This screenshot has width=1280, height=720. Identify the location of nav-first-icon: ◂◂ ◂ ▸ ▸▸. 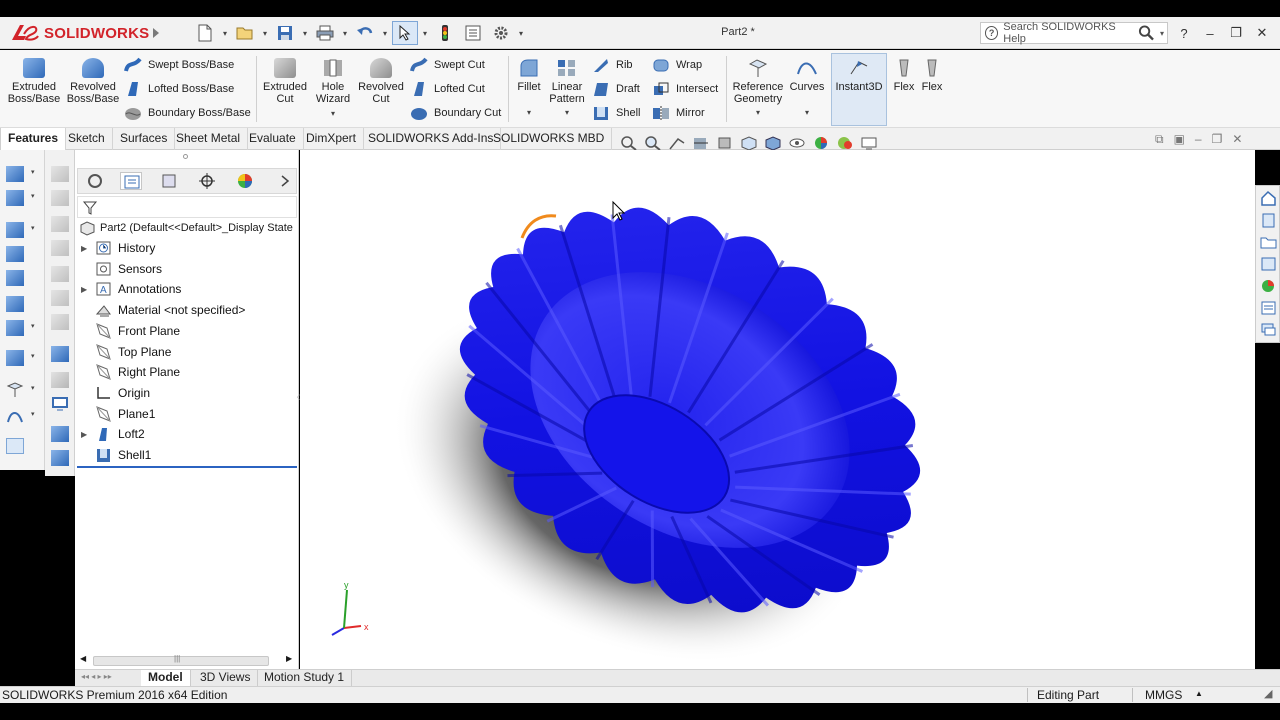
(96, 676).